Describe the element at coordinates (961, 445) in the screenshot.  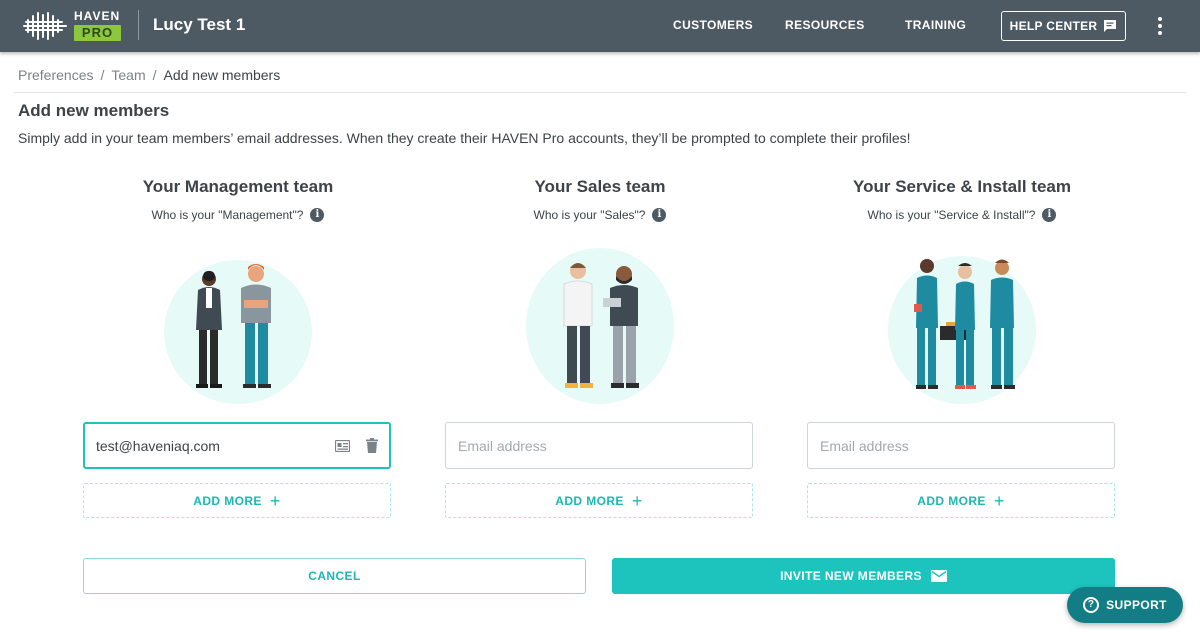
I see `service-install-email-field: Email address` at that location.